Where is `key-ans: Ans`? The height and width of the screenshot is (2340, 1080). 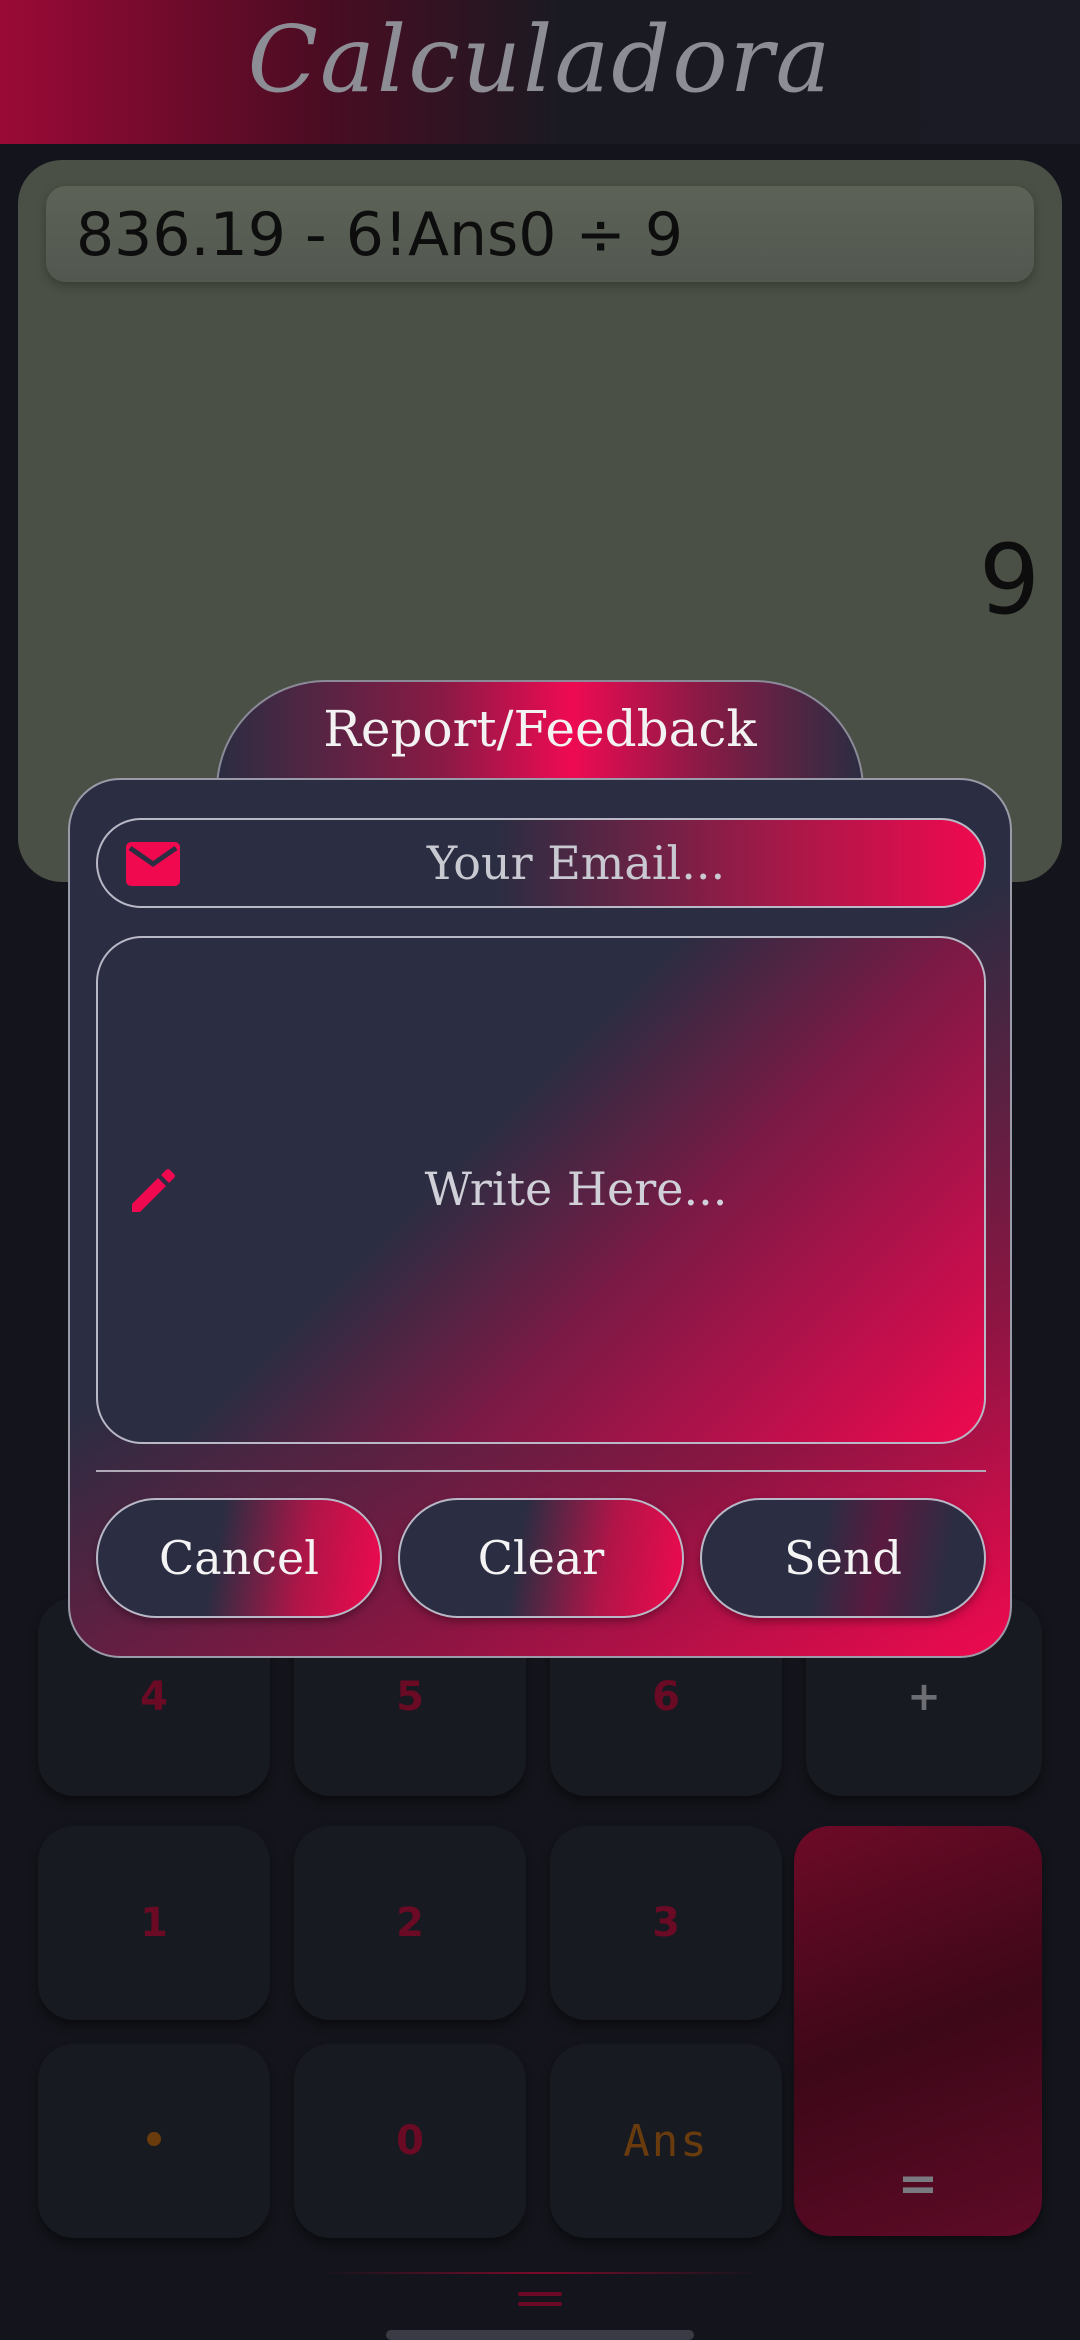
key-ans: Ans is located at coordinates (666, 2141).